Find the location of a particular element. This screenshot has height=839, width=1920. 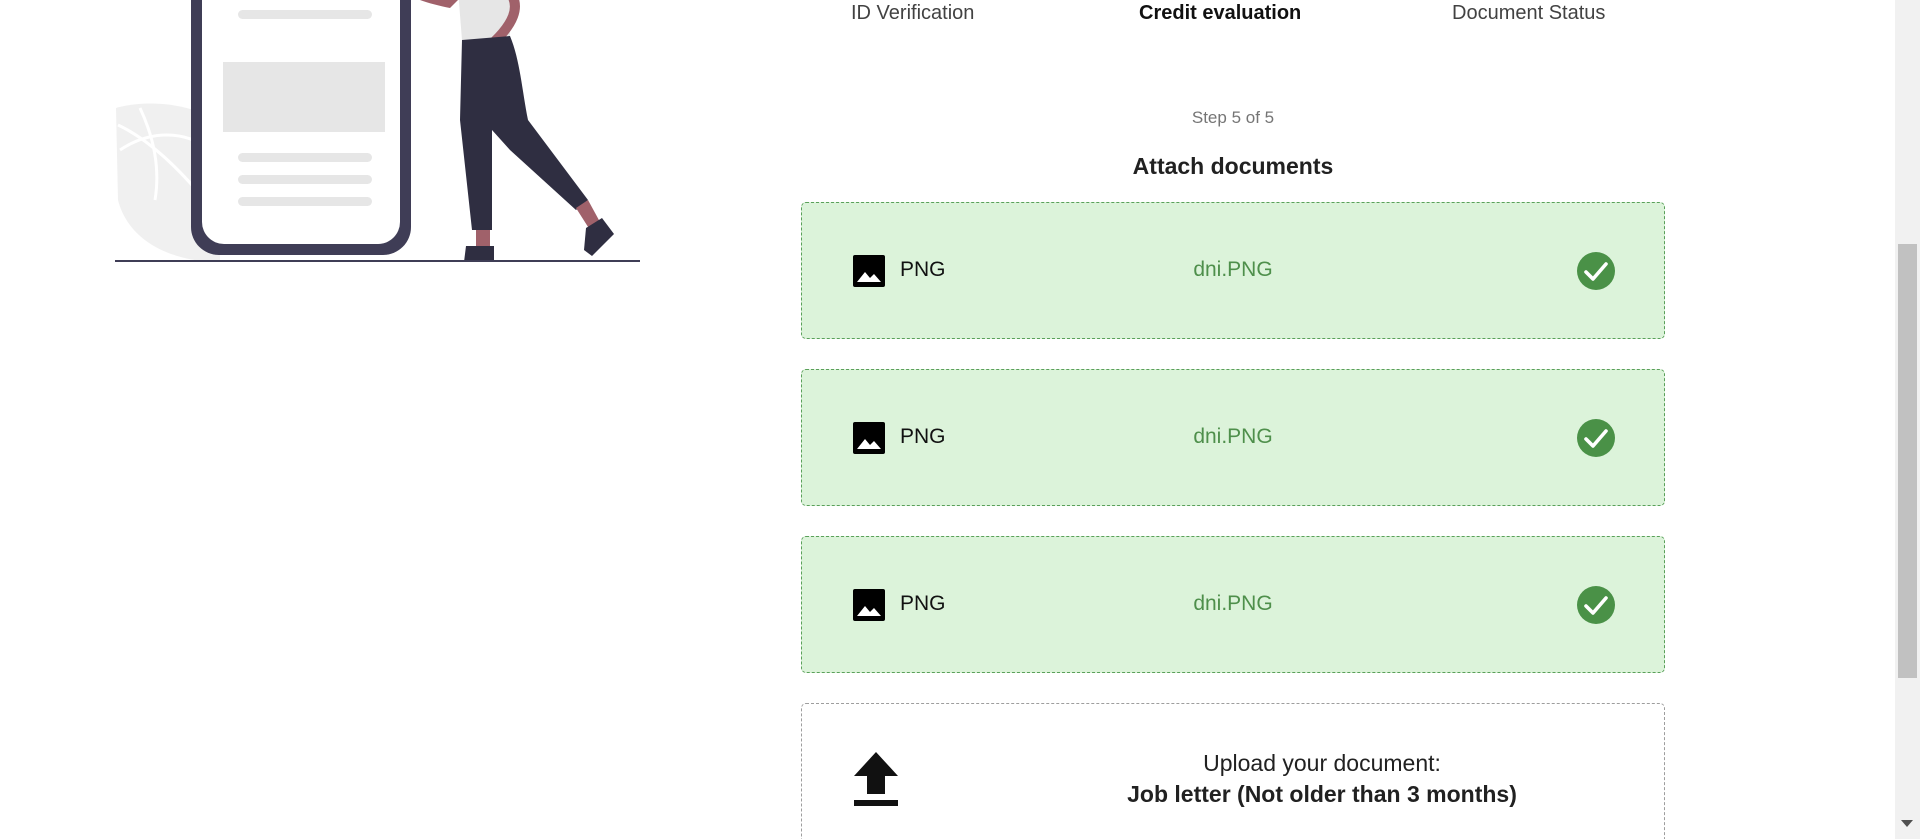

phone-illustration is located at coordinates (377, 131).